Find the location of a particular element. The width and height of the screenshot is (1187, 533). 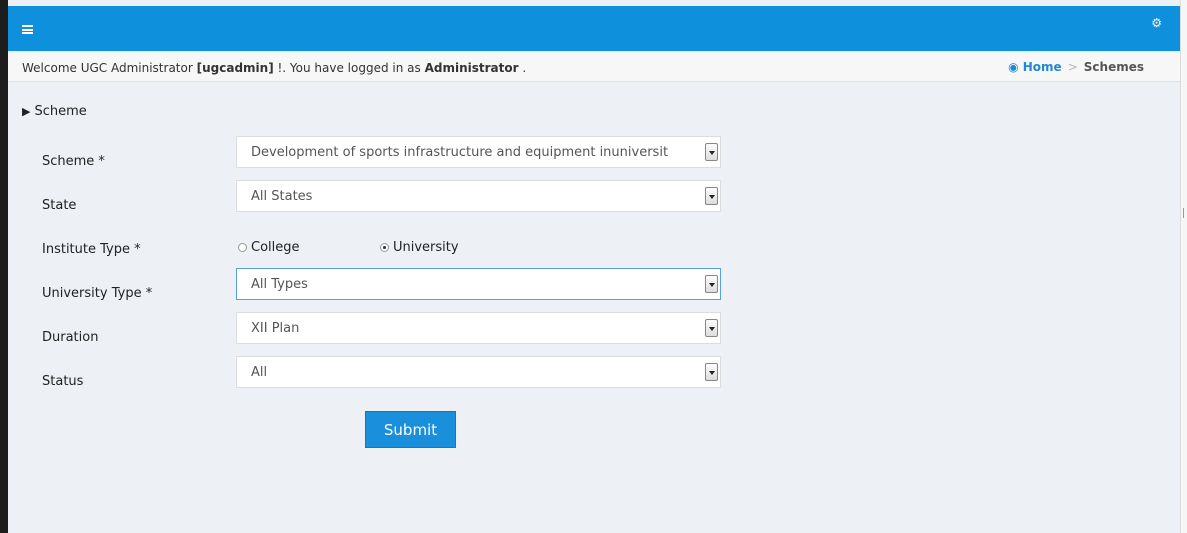

breadcrumb: ◉ Home > Schemes is located at coordinates (1076, 67).